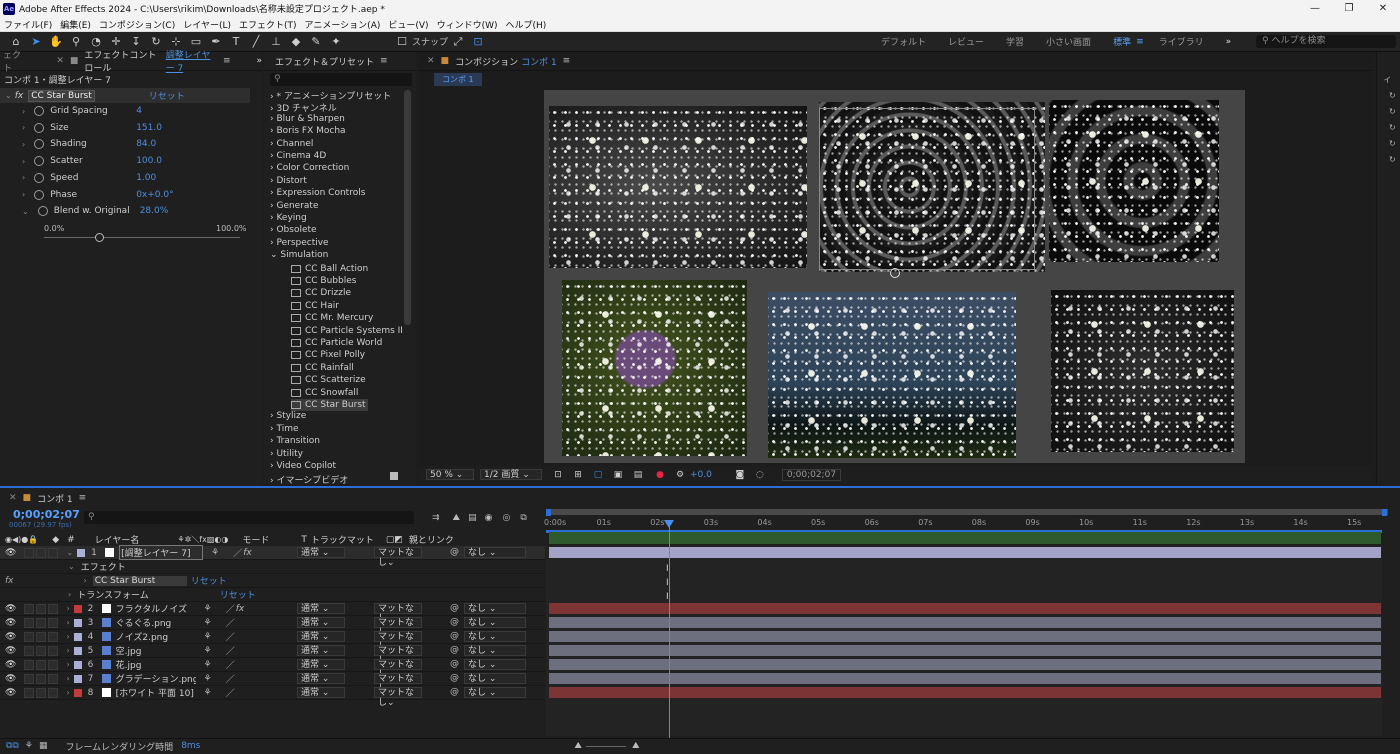 This screenshot has width=1400, height=754. What do you see at coordinates (56, 42) in the screenshot?
I see `hand-tool-icon: ✋` at bounding box center [56, 42].